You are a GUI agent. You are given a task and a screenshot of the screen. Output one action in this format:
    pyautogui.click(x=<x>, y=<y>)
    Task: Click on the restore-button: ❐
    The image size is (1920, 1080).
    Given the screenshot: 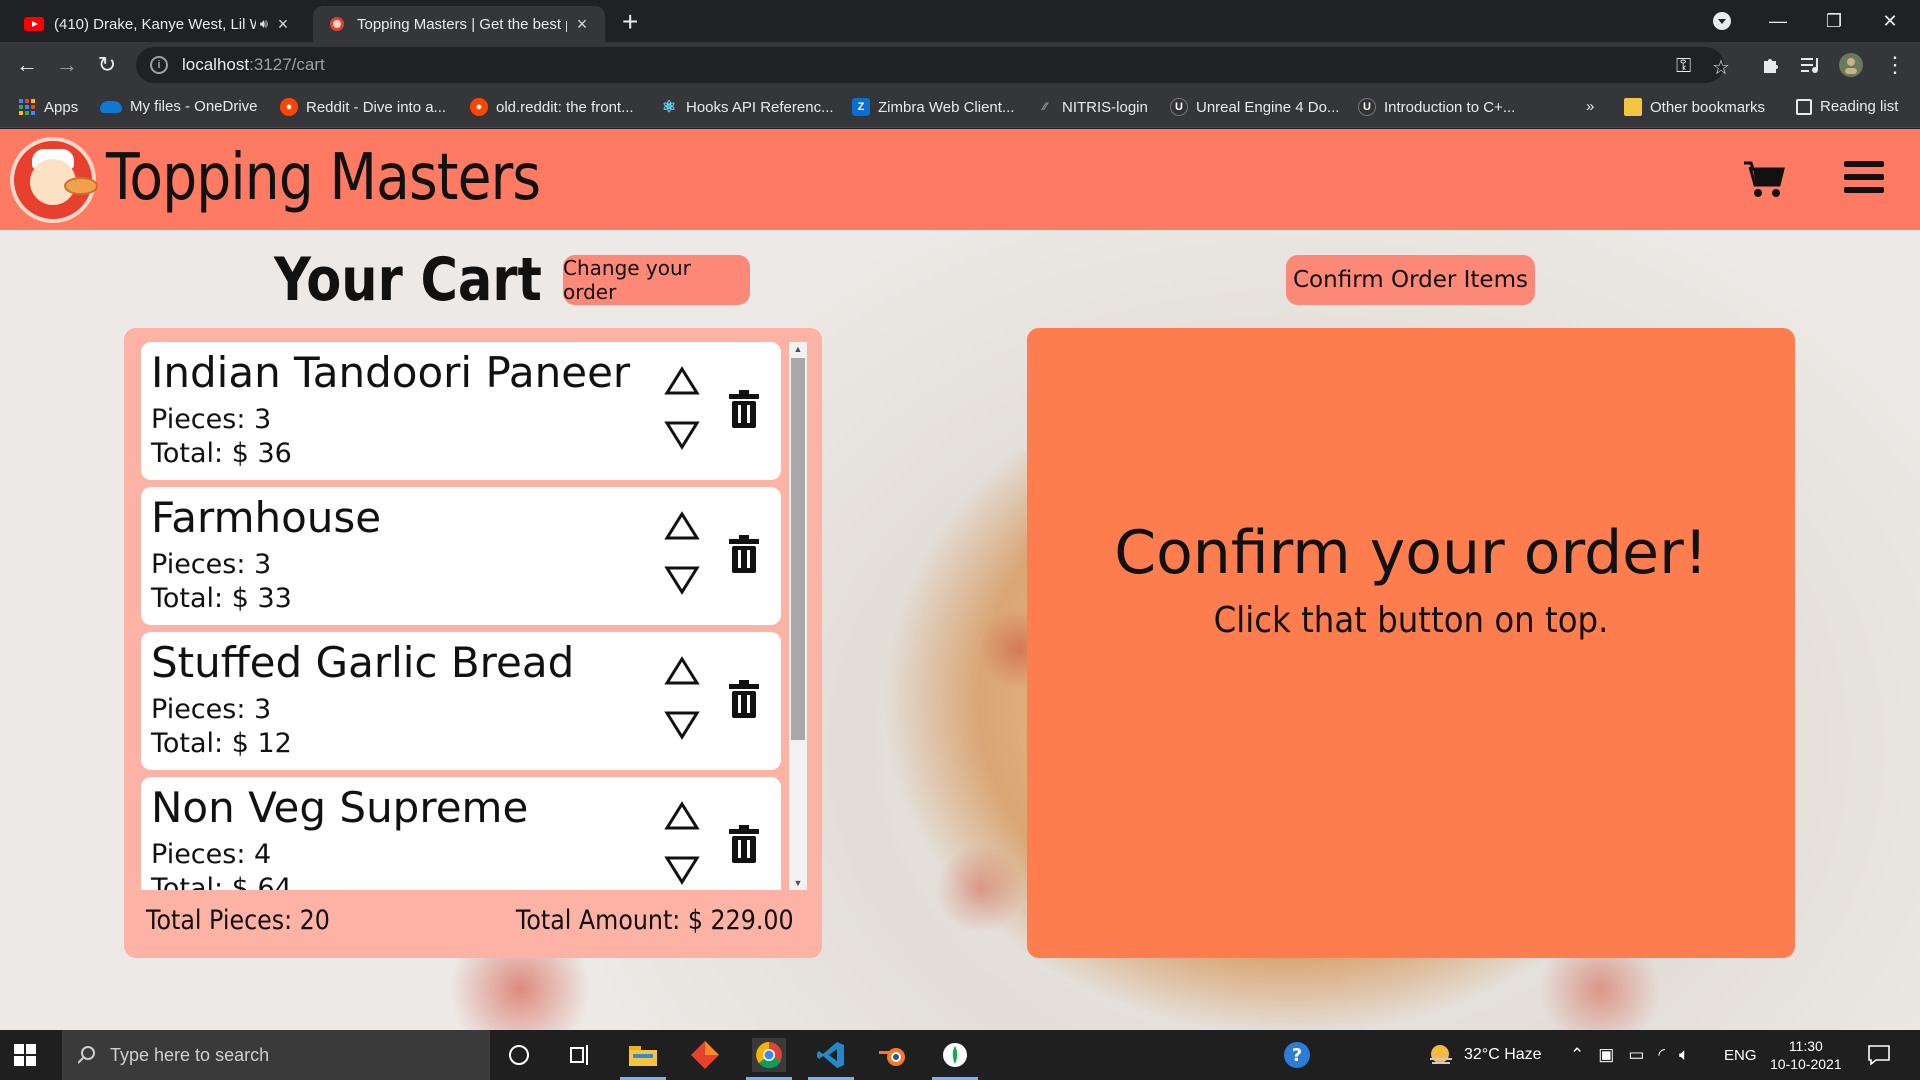 What is the action you would take?
    pyautogui.click(x=1834, y=21)
    